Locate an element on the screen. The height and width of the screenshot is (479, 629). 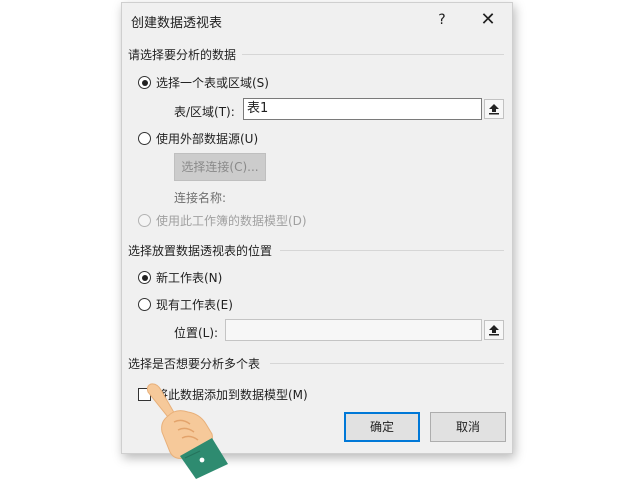
option-existing-sheet-label: 现有工作表(E) is located at coordinates (194, 304).